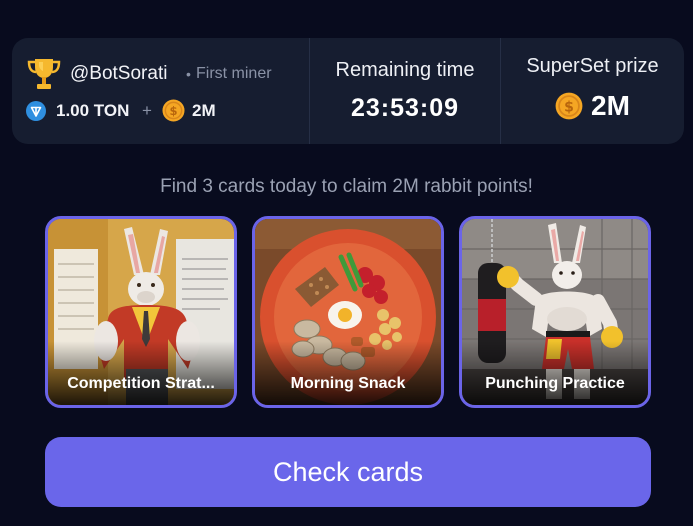 The image size is (693, 526). Describe the element at coordinates (147, 110) in the screenshot. I see `plus-sign: +` at that location.